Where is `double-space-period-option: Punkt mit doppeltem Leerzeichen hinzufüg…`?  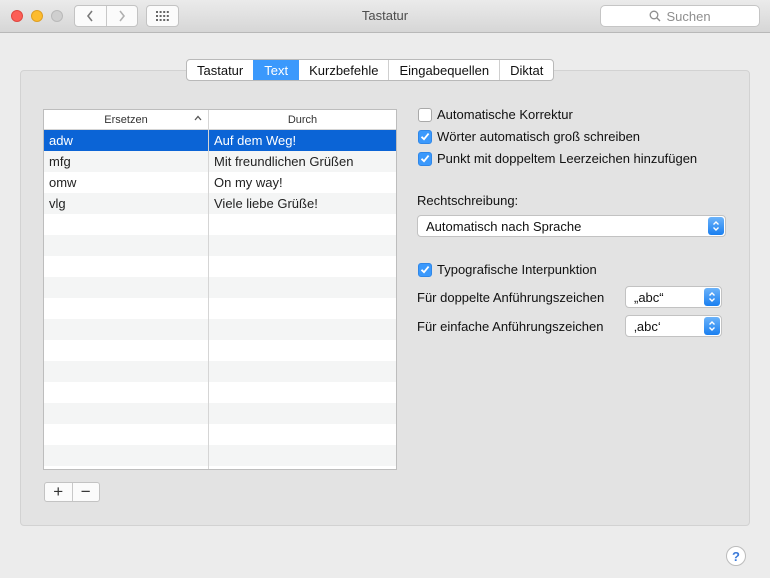
double-space-period-option: Punkt mit doppeltem Leerzeichen hinzufüg… is located at coordinates (557, 158).